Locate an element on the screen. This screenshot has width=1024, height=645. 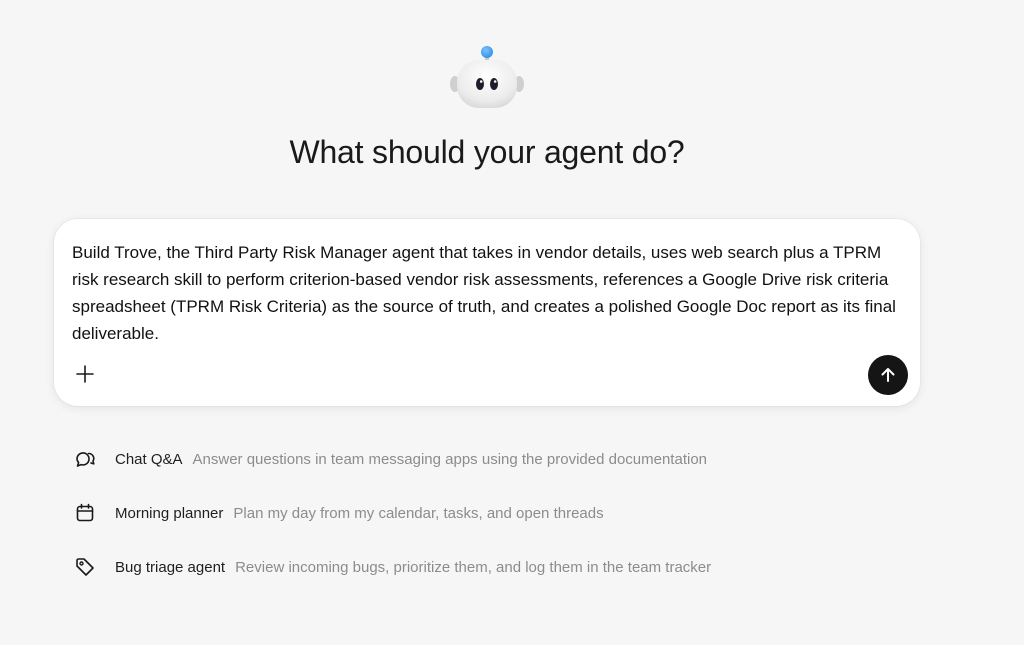
calendar-icon is located at coordinates (85, 513).